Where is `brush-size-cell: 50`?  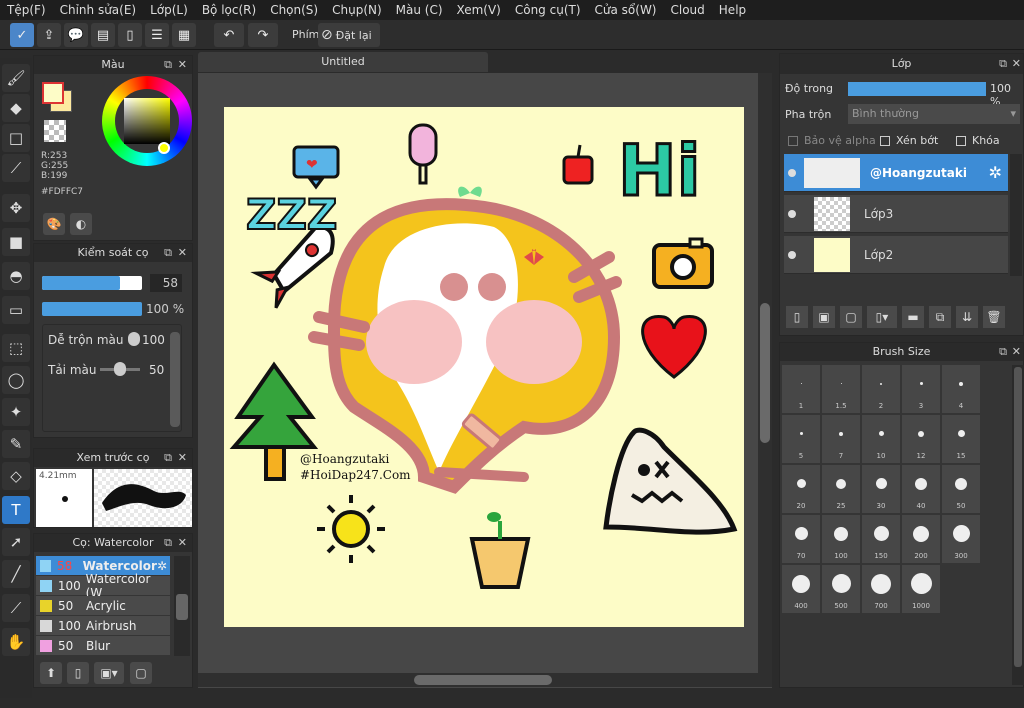
brush-size-cell: 50 is located at coordinates (961, 489).